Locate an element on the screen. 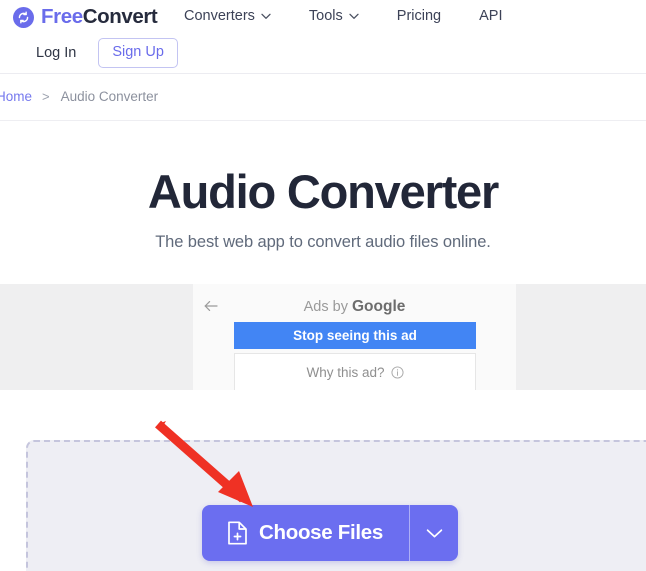 The image size is (646, 571). stop-seeing-this-ad-label: Stop seeing this ad is located at coordinates (355, 335).